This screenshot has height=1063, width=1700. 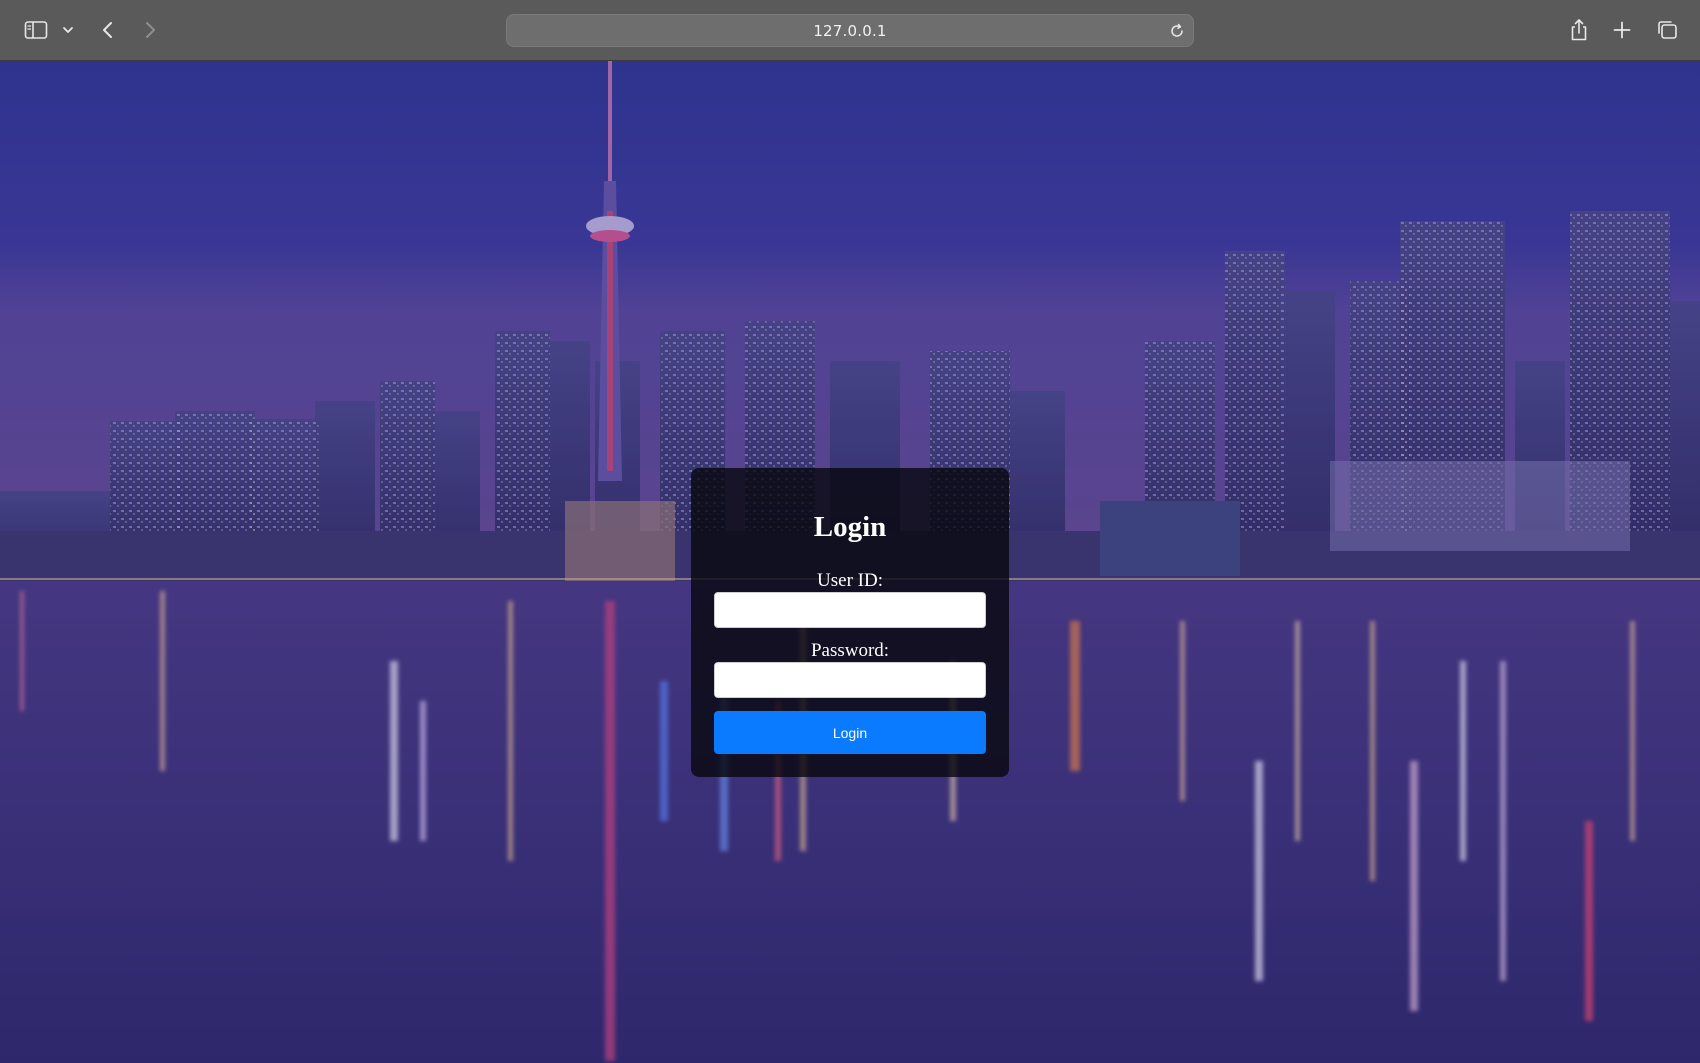 What do you see at coordinates (850, 650) in the screenshot?
I see `password-label: Password:` at bounding box center [850, 650].